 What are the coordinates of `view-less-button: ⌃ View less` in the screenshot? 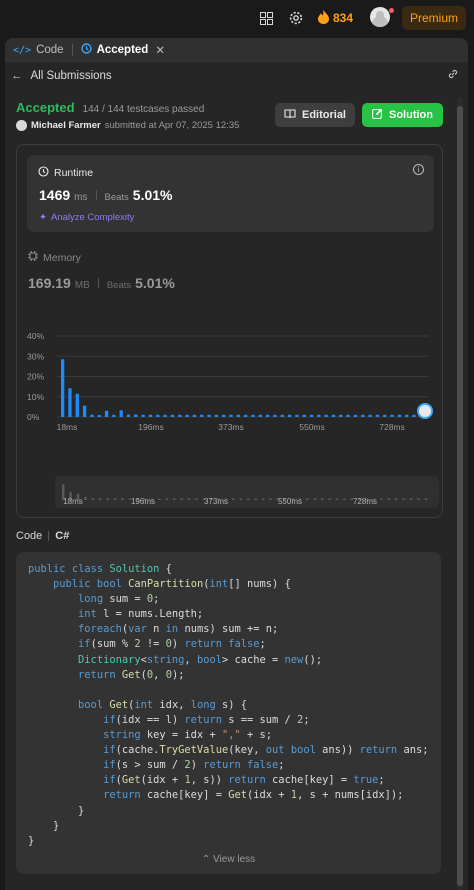 It's located at (228, 859).